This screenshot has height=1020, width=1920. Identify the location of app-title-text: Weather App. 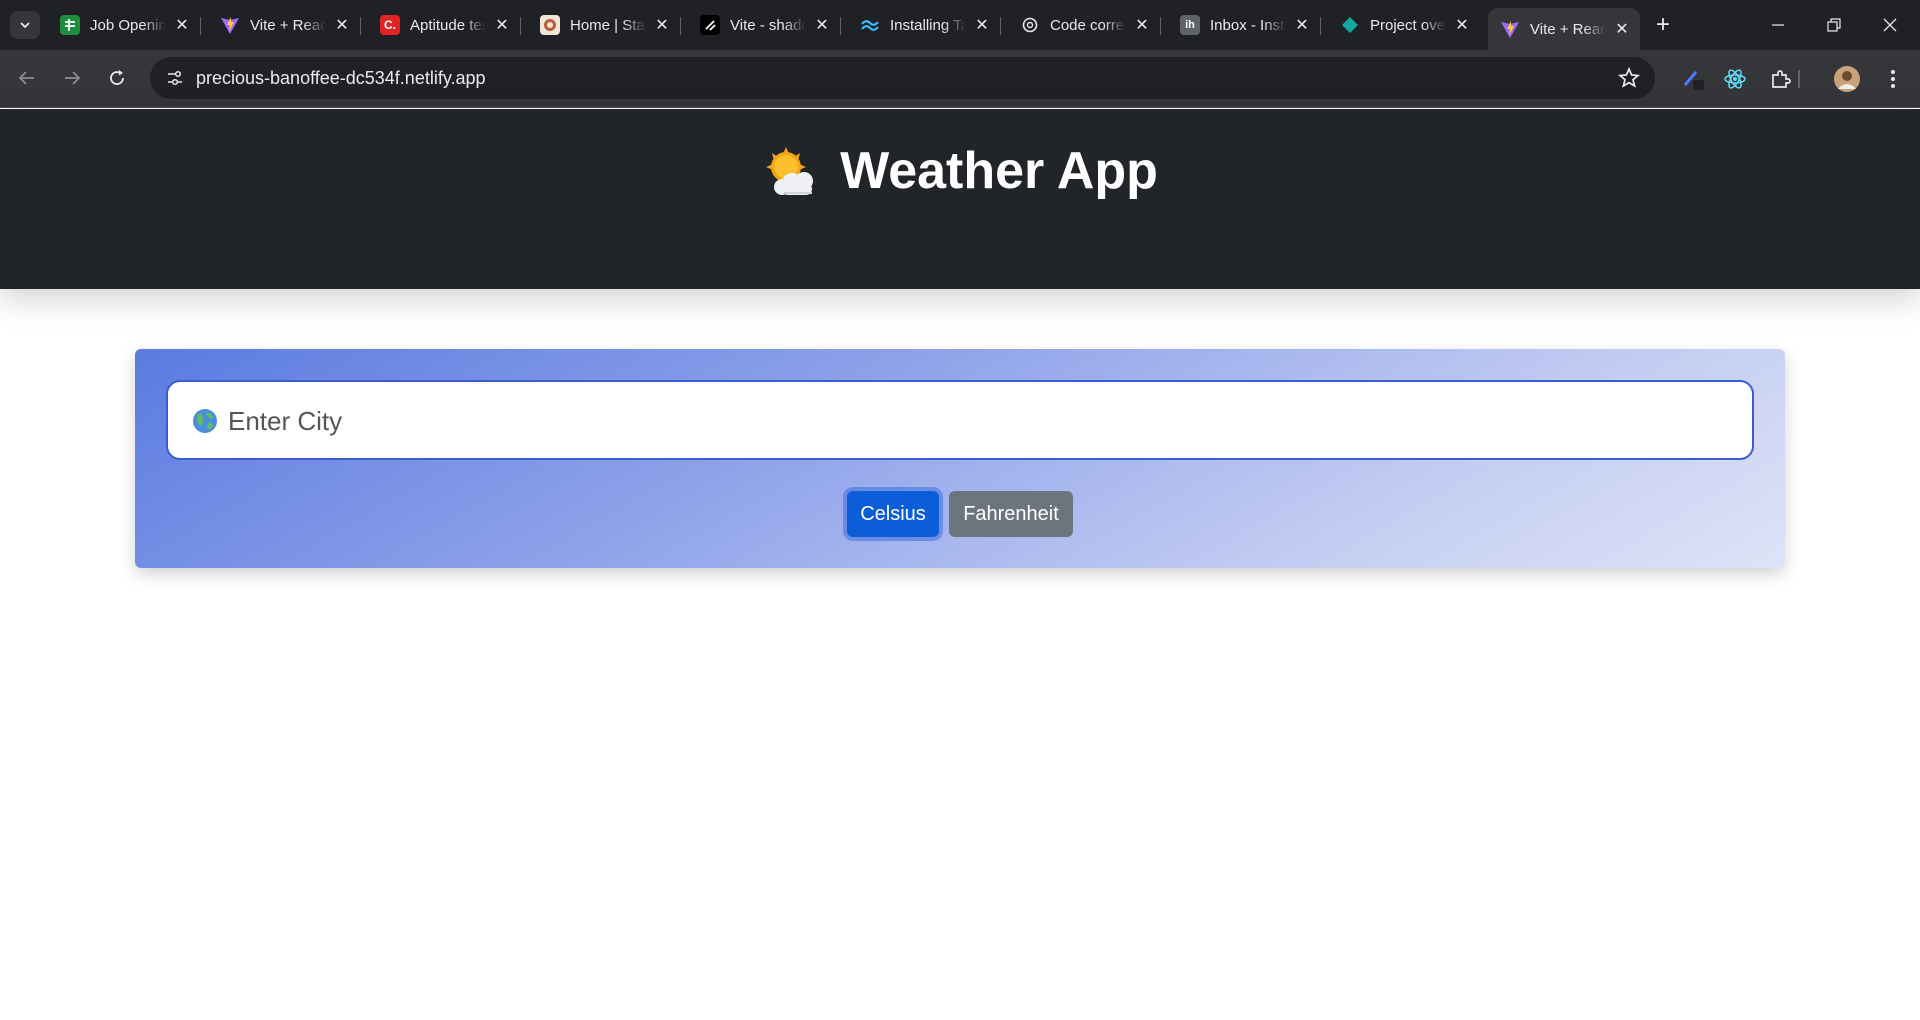
(999, 171).